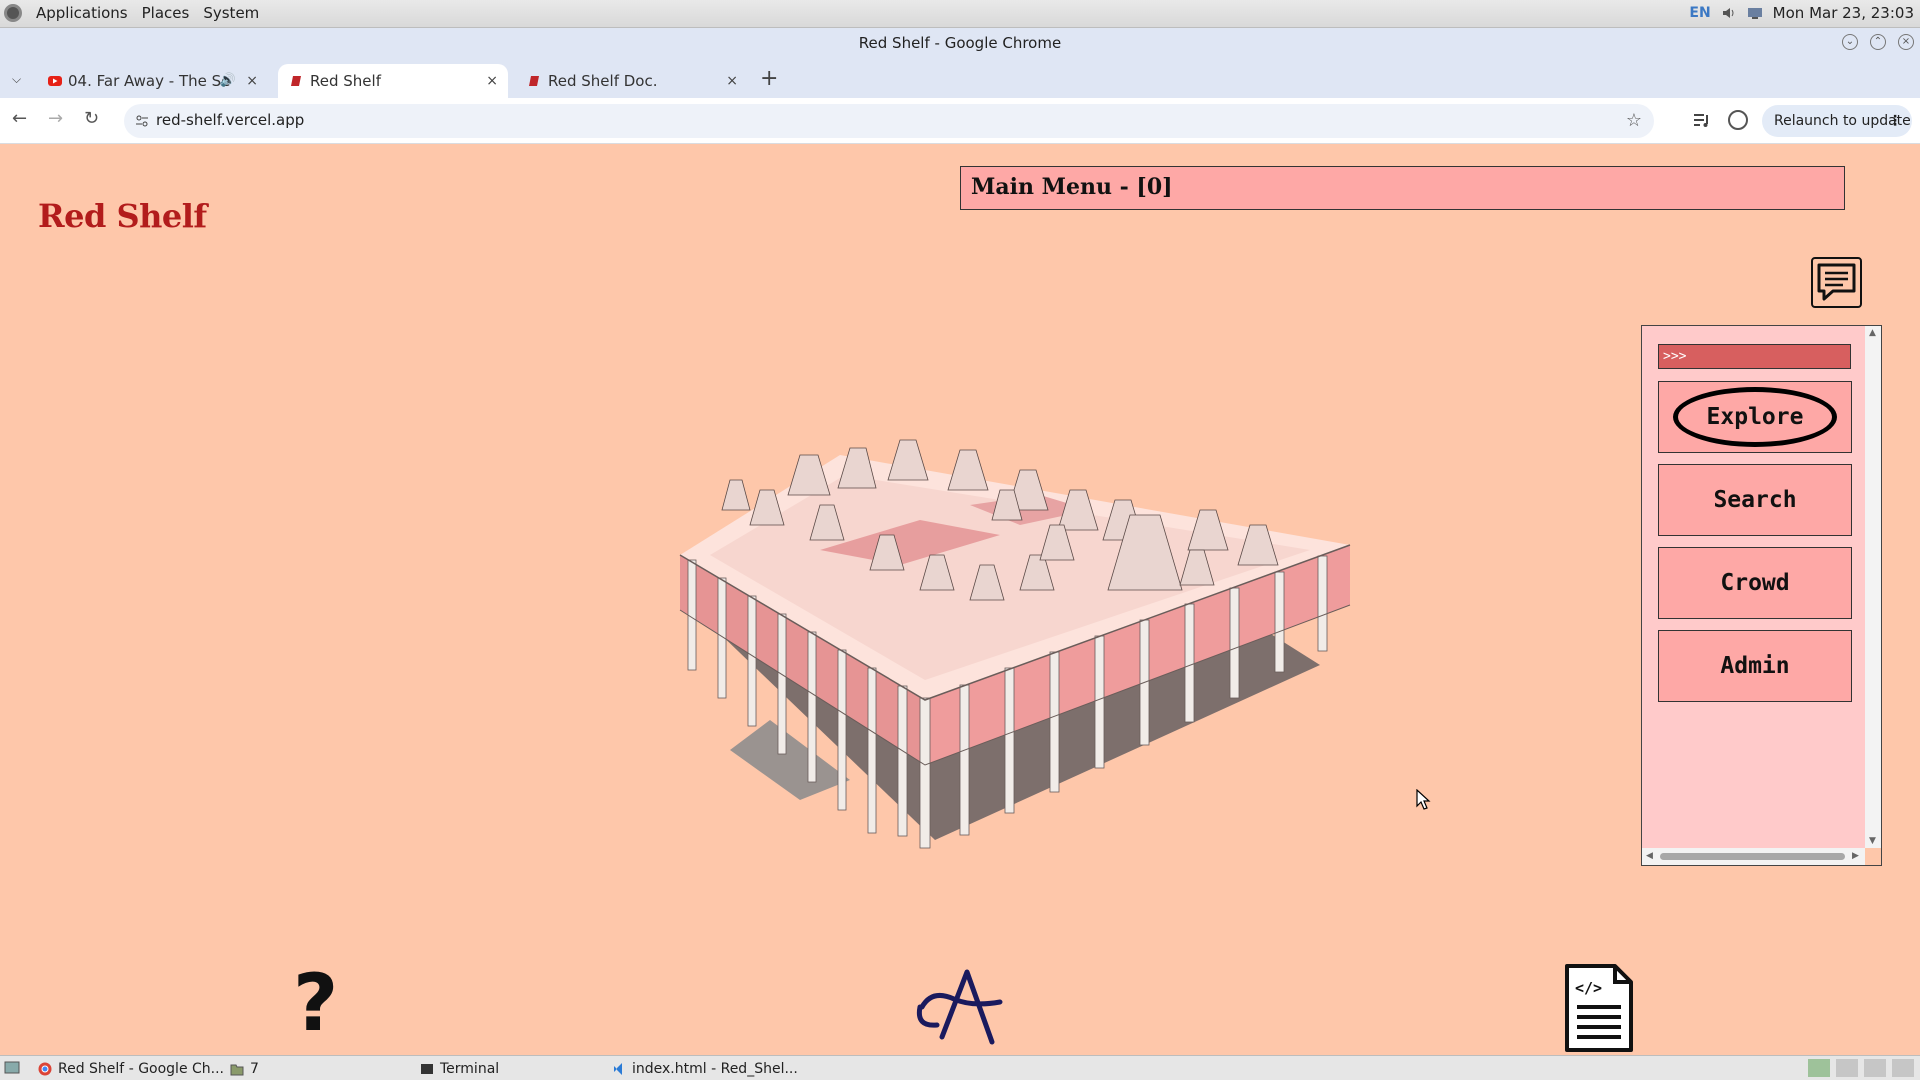 The height and width of the screenshot is (1080, 1920). Describe the element at coordinates (122, 216) in the screenshot. I see `site-title: Red Shelf` at that location.